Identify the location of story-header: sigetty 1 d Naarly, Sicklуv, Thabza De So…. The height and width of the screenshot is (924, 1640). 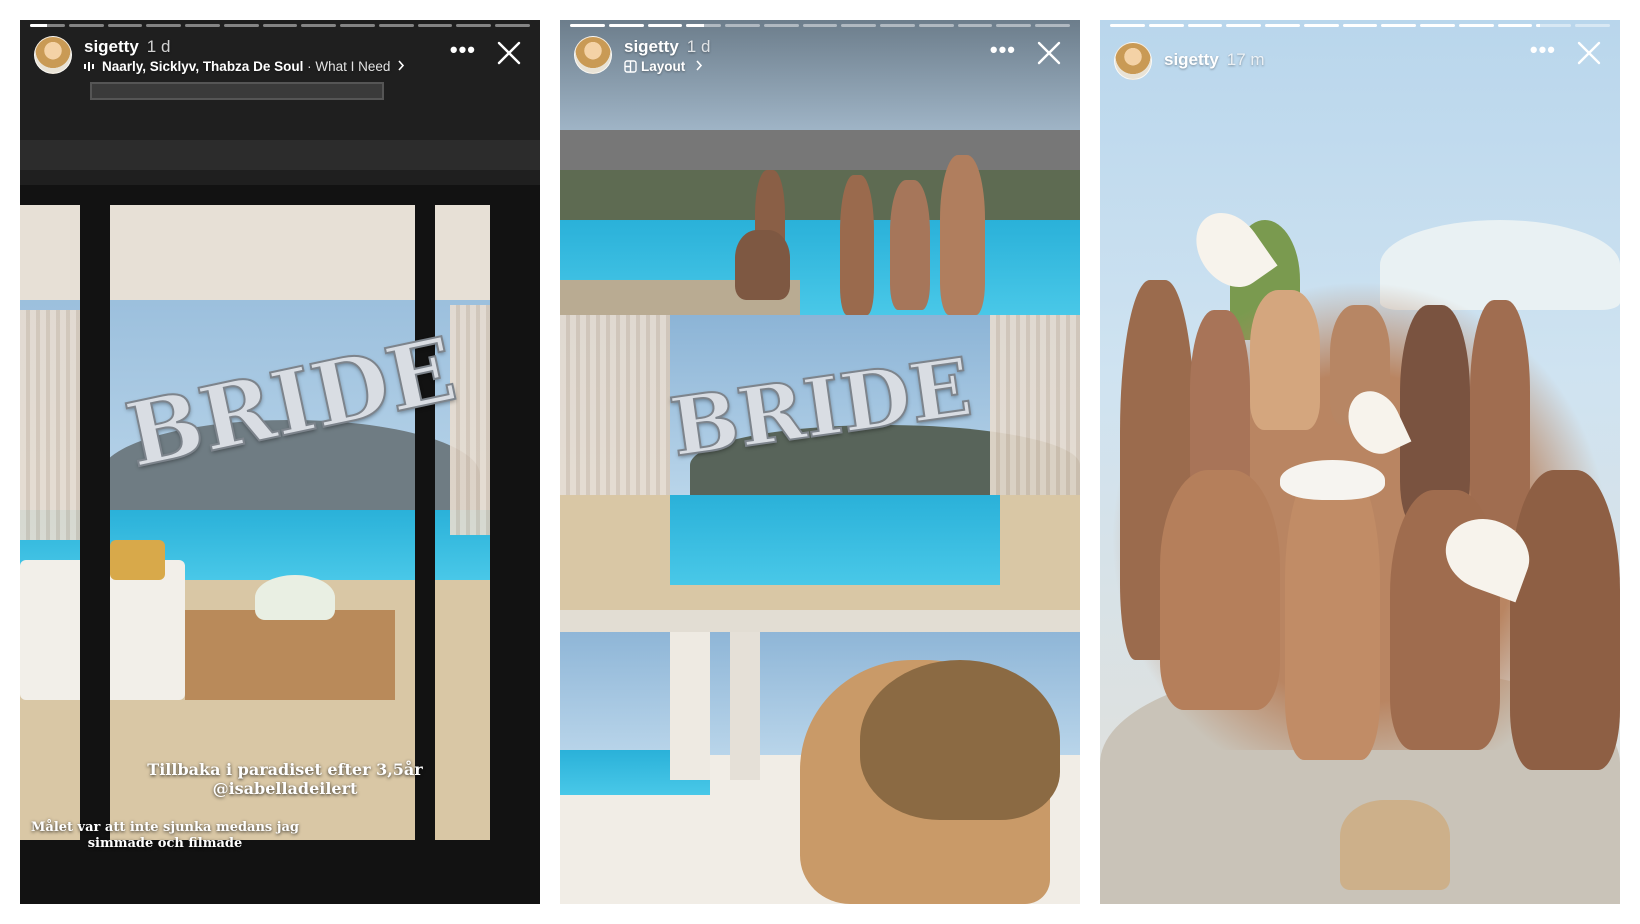
(280, 58).